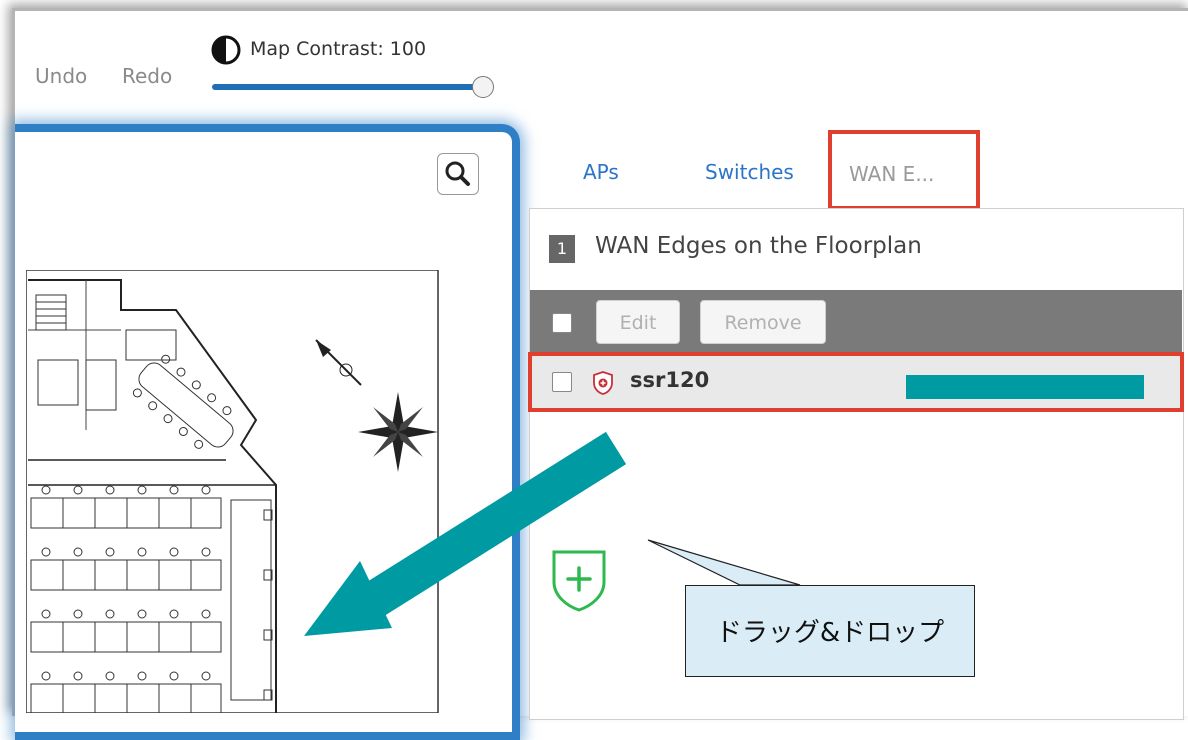  I want to click on contrast-icon, so click(226, 50).